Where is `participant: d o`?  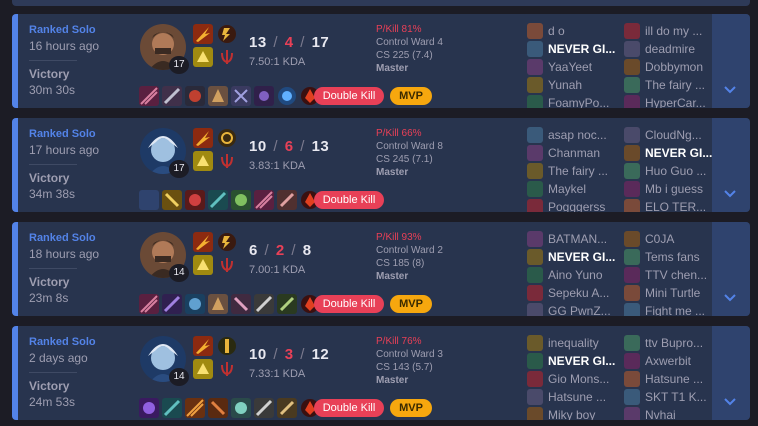
participant: d o is located at coordinates (575, 31).